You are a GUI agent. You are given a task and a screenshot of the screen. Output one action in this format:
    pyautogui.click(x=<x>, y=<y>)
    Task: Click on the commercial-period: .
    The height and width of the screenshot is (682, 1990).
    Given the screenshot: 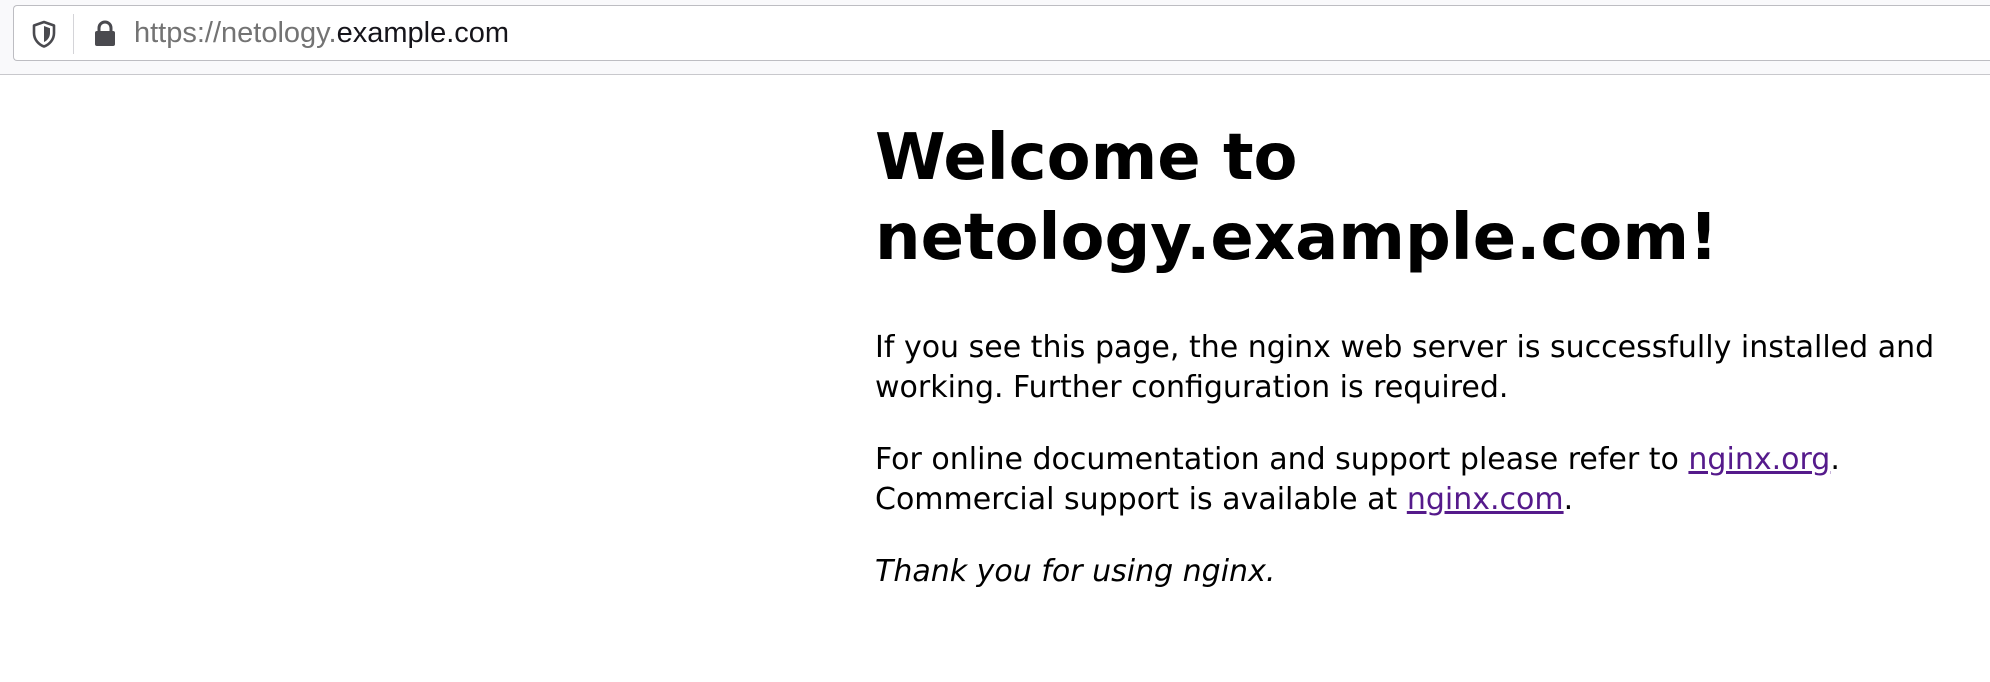 What is the action you would take?
    pyautogui.click(x=1568, y=499)
    